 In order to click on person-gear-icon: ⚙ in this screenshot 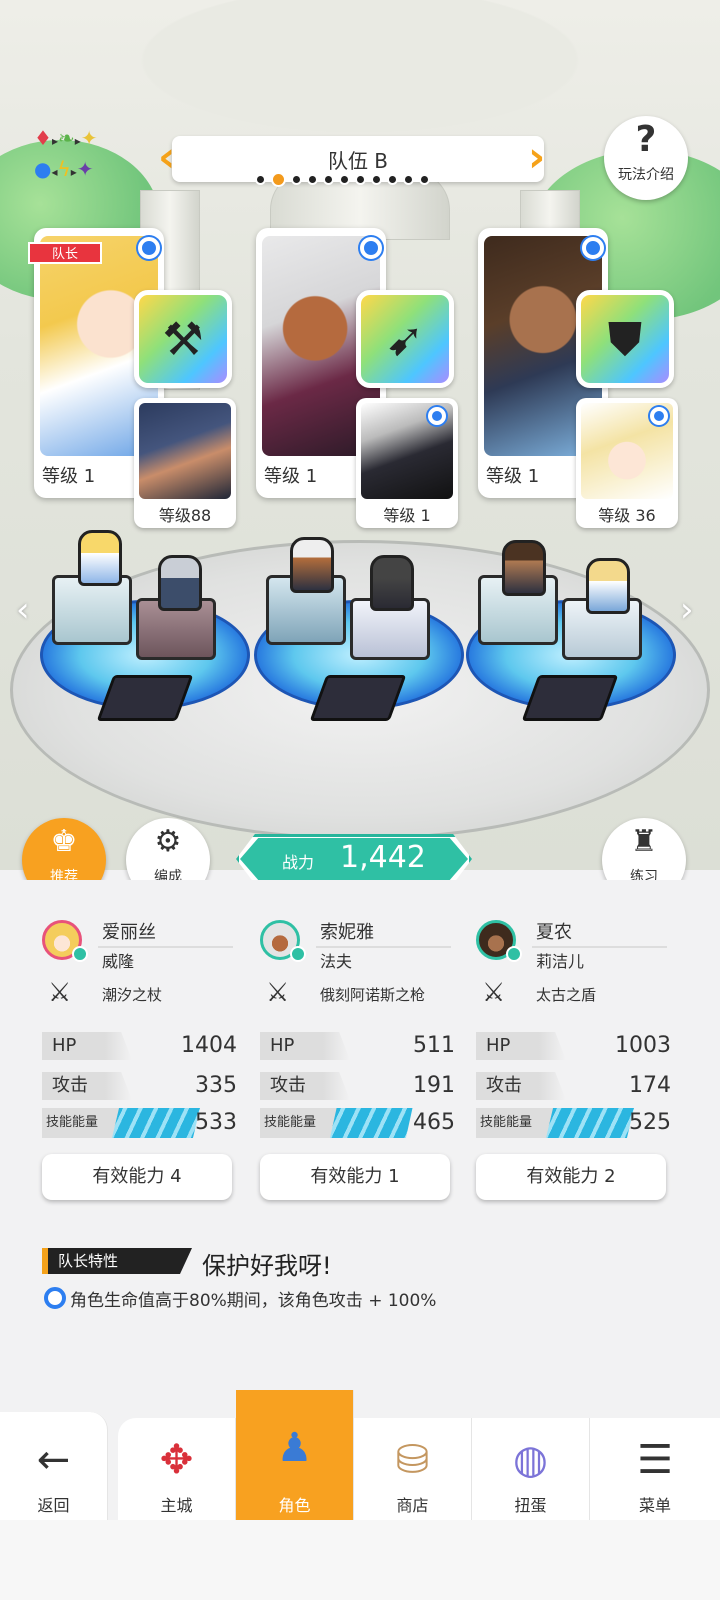, I will do `click(168, 841)`.